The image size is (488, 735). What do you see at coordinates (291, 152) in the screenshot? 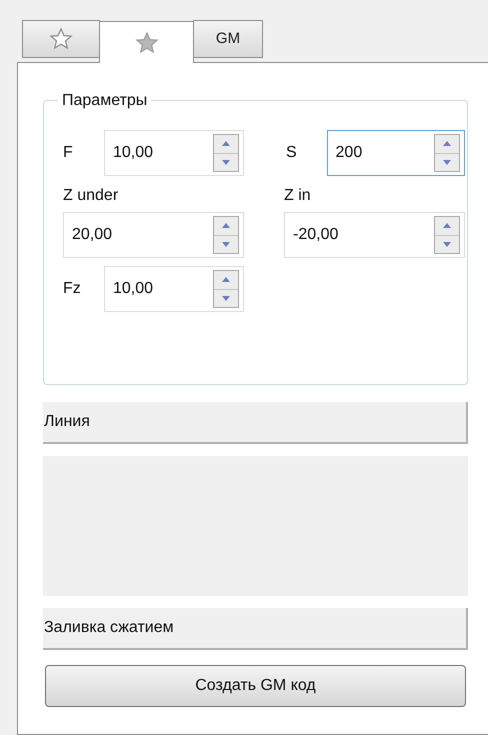
I see `field-label: S` at bounding box center [291, 152].